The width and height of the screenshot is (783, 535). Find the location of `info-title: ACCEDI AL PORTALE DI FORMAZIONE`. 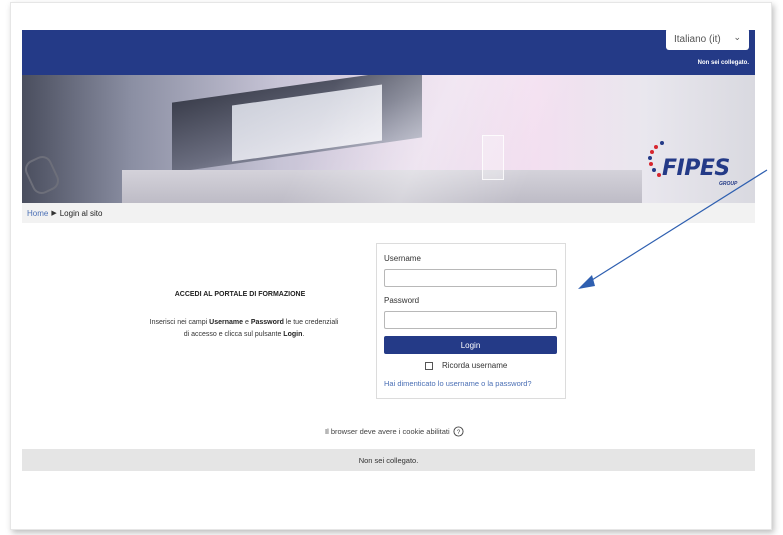

info-title: ACCEDI AL PORTALE DI FORMAZIONE is located at coordinates (240, 294).